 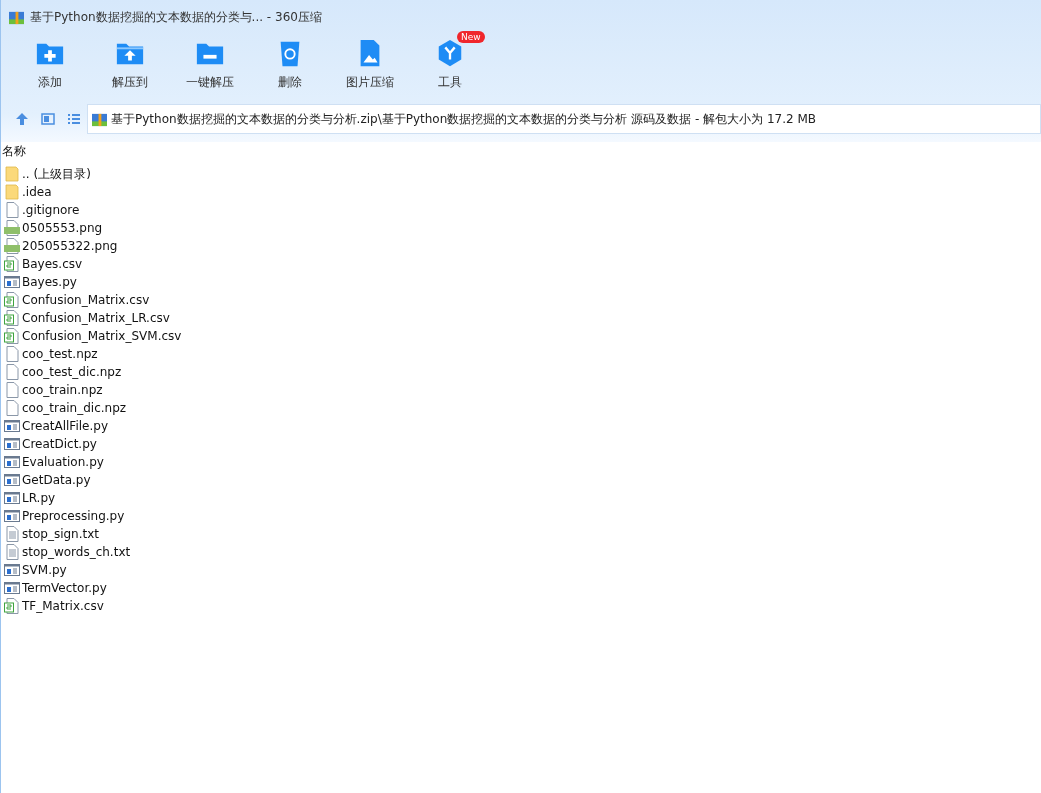 I want to click on file-name: stop_sign.txt, so click(x=61, y=534).